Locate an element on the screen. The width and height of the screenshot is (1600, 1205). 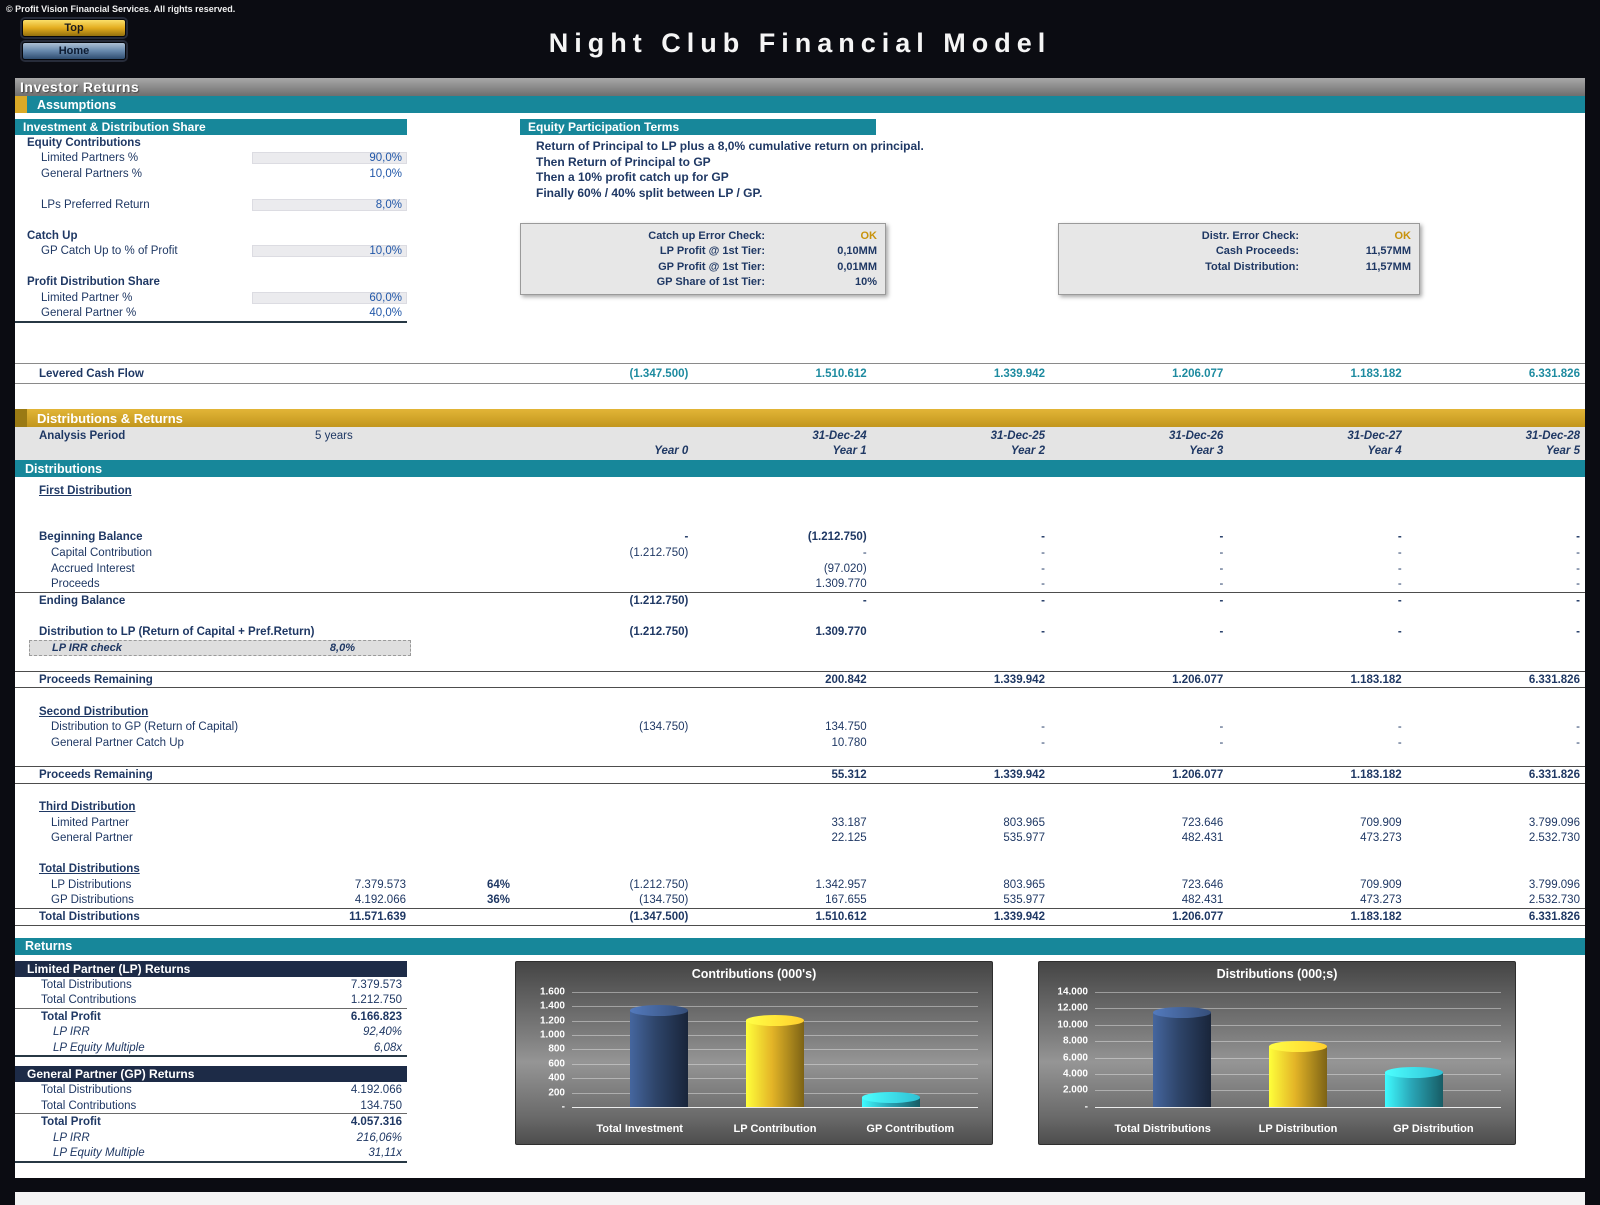
returns-label: Total Contributions is located at coordinates (89, 1000).